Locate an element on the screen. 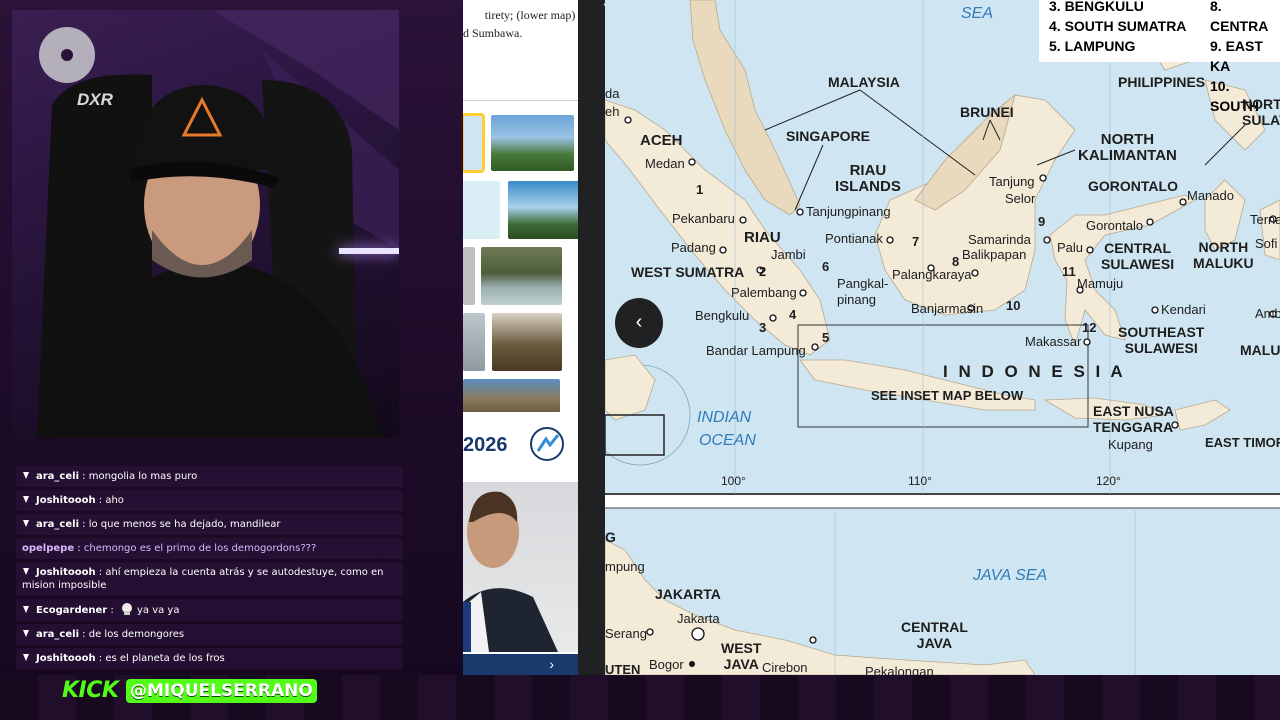 The image size is (1280, 720). chat-text: aho is located at coordinates (114, 500).